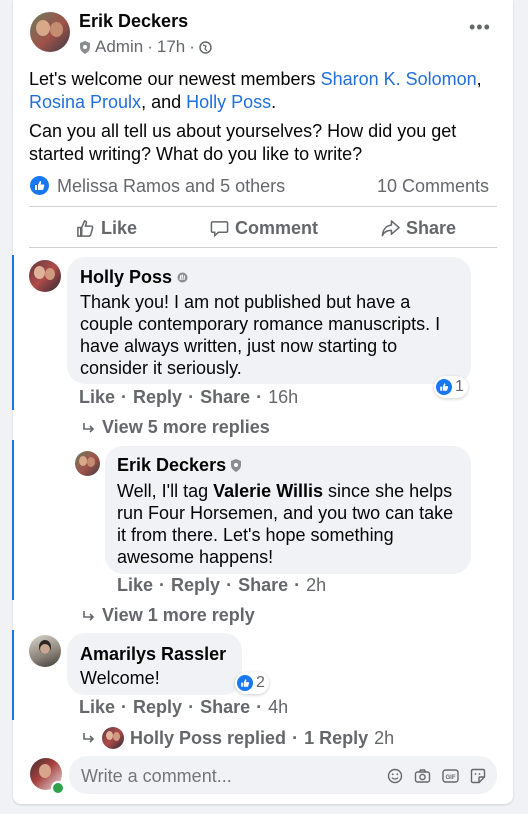 This screenshot has height=814, width=528. I want to click on comment-author-holly: Holly Poss, so click(134, 277).